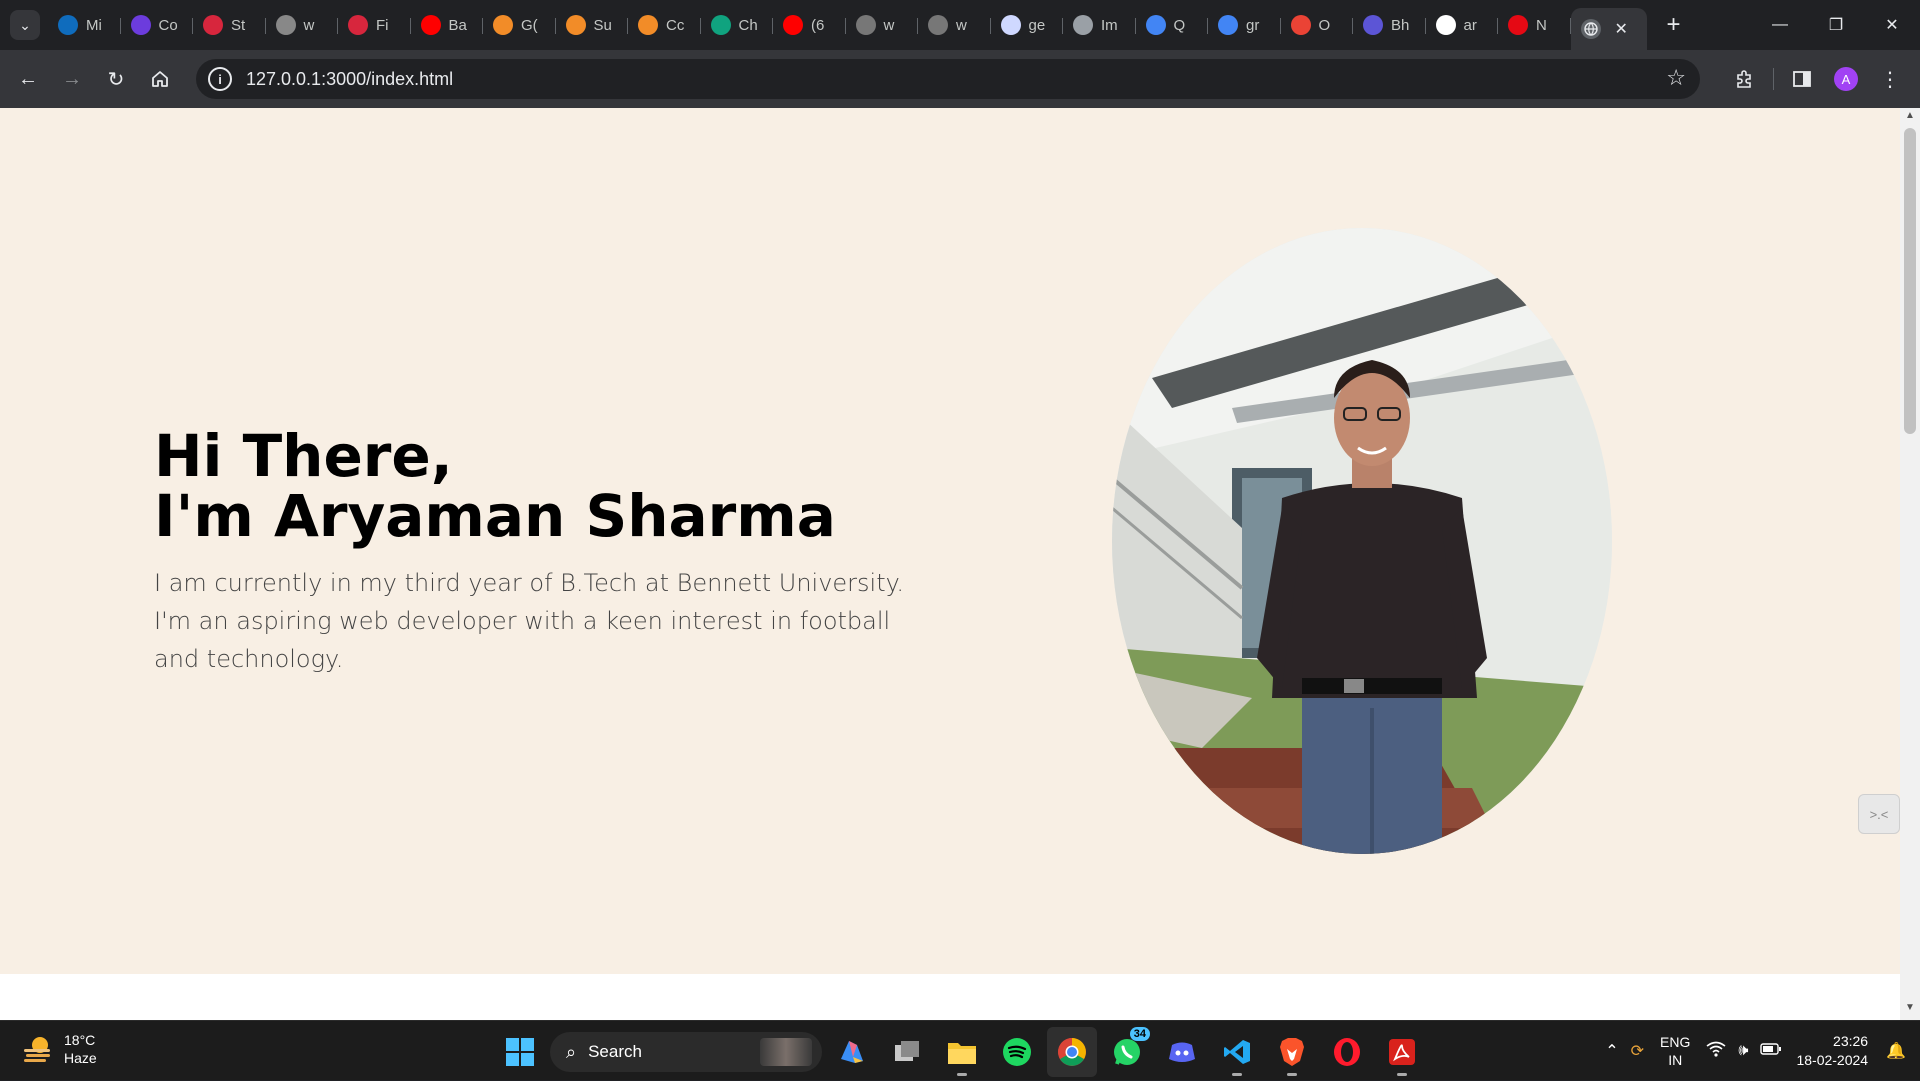  Describe the element at coordinates (571, 1051) in the screenshot. I see `search-icon: ⌕` at that location.